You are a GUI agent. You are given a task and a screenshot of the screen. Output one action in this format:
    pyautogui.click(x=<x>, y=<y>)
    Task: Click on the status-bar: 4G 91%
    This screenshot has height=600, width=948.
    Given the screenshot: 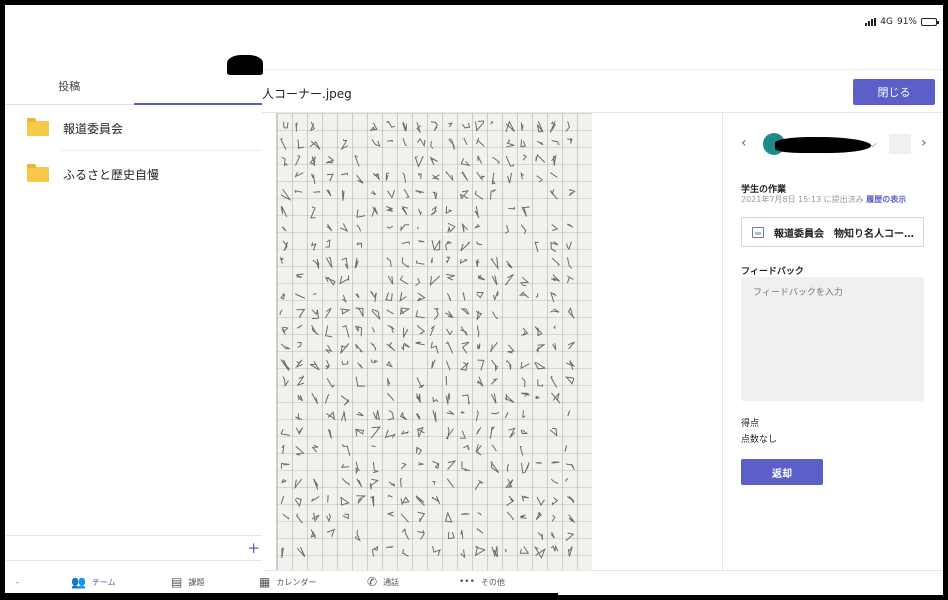 What is the action you would take?
    pyautogui.click(x=902, y=22)
    